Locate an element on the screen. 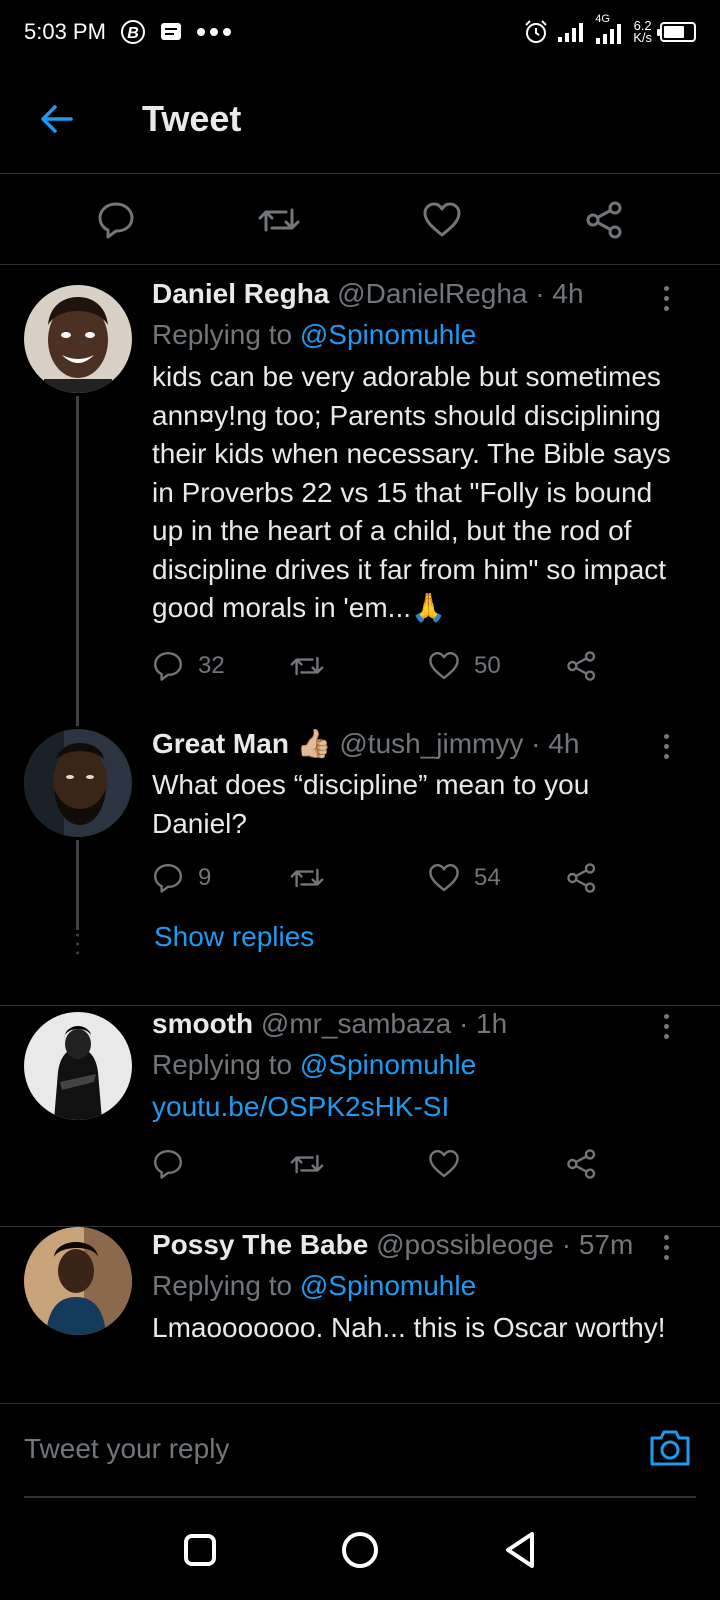 Image resolution: width=720 pixels, height=1600 pixels. recents-button is located at coordinates (200, 1550).